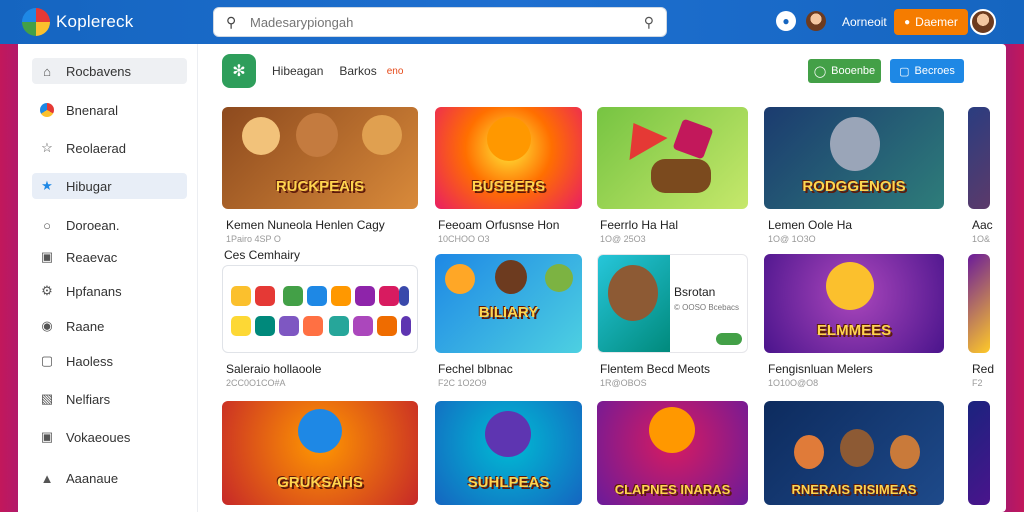 This screenshot has width=1024, height=512. What do you see at coordinates (853, 71) in the screenshot?
I see `green-button-label: Booenbe` at bounding box center [853, 71].